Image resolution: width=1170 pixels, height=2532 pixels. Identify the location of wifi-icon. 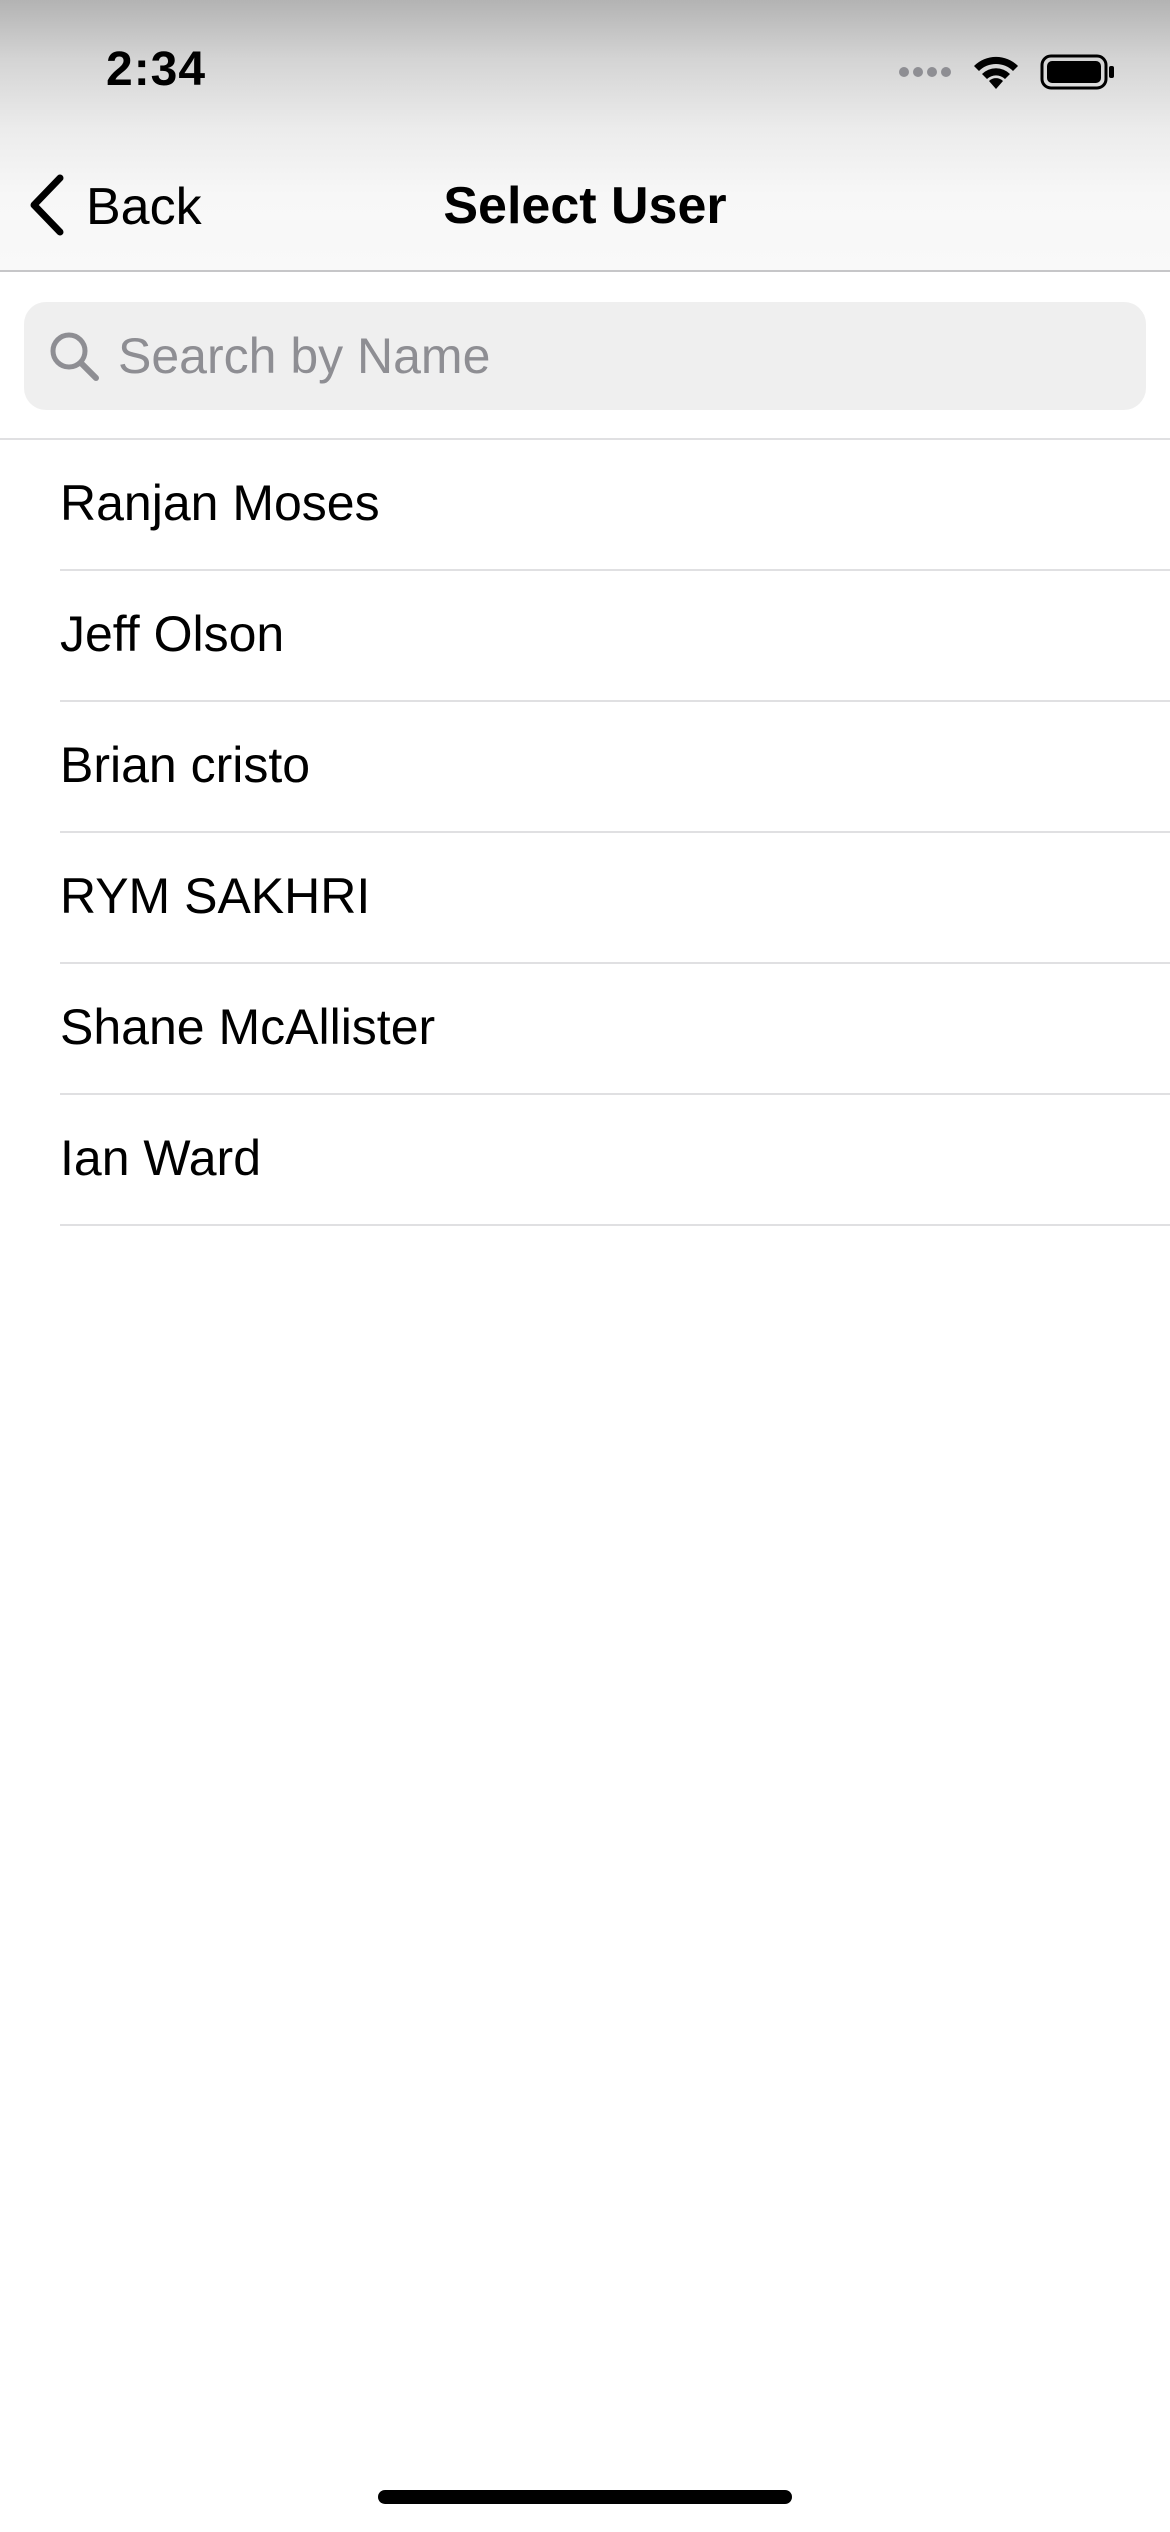
(996, 74).